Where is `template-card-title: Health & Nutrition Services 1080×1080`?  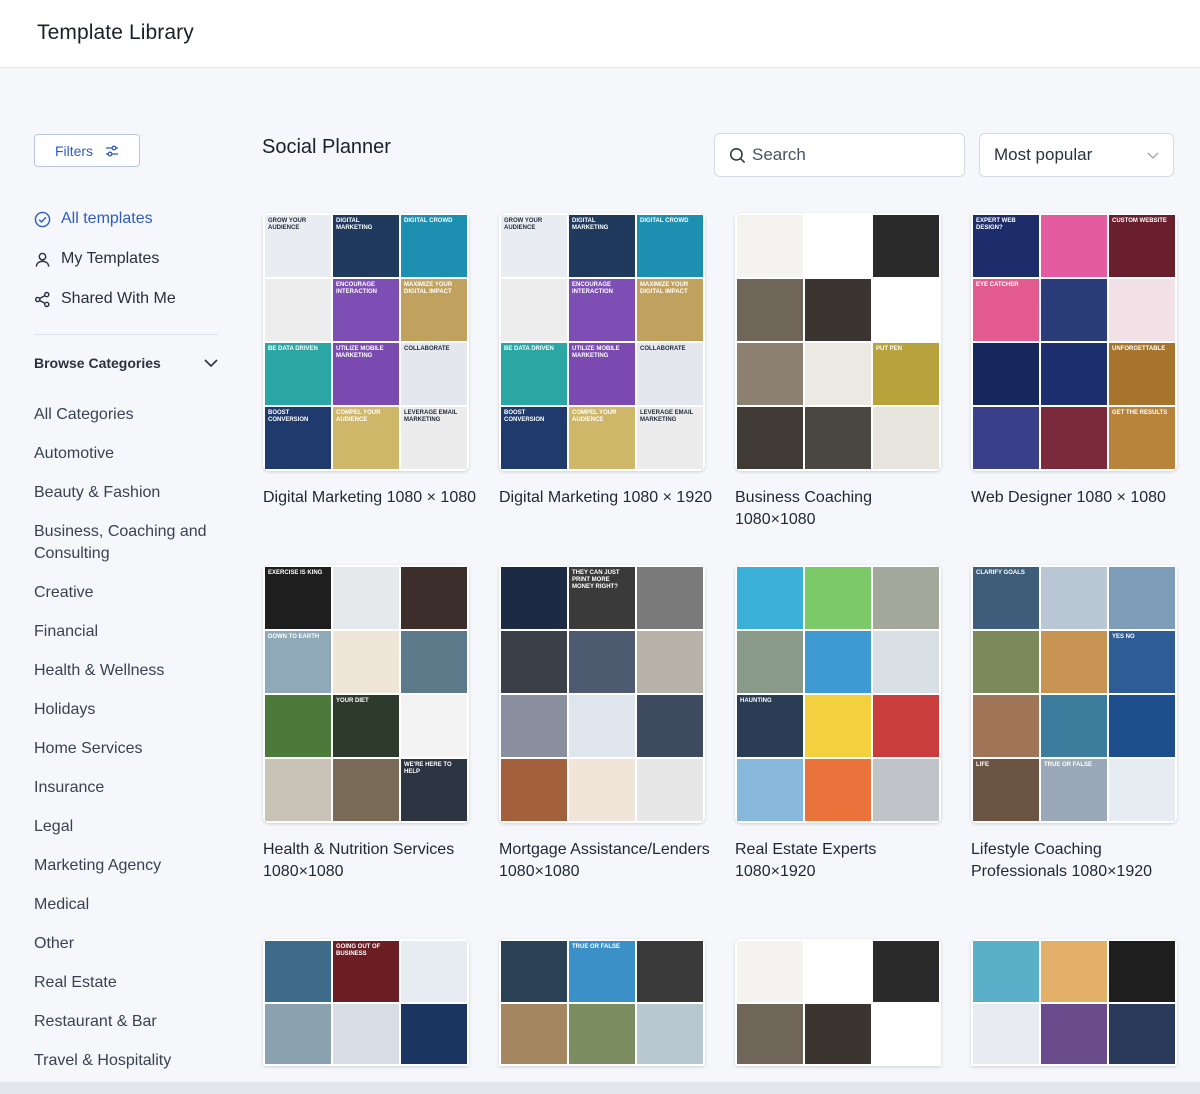
template-card-title: Health & Nutrition Services 1080×1080 is located at coordinates (370, 861).